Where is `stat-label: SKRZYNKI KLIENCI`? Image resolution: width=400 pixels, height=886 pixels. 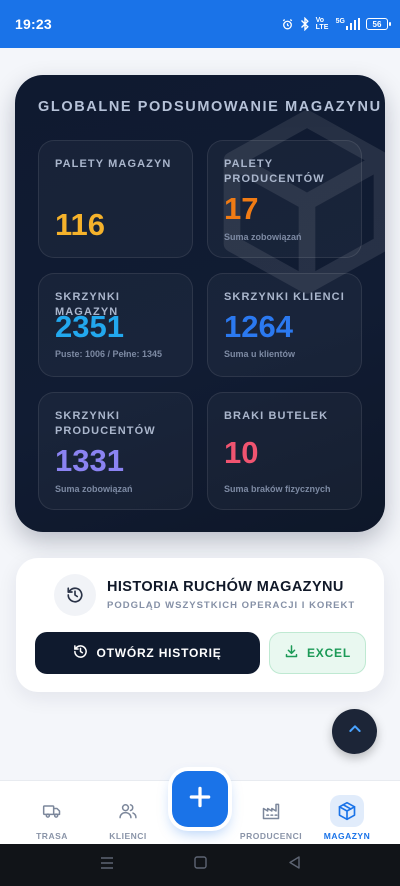
stat-label: SKRZYNKI KLIENCI is located at coordinates (284, 297).